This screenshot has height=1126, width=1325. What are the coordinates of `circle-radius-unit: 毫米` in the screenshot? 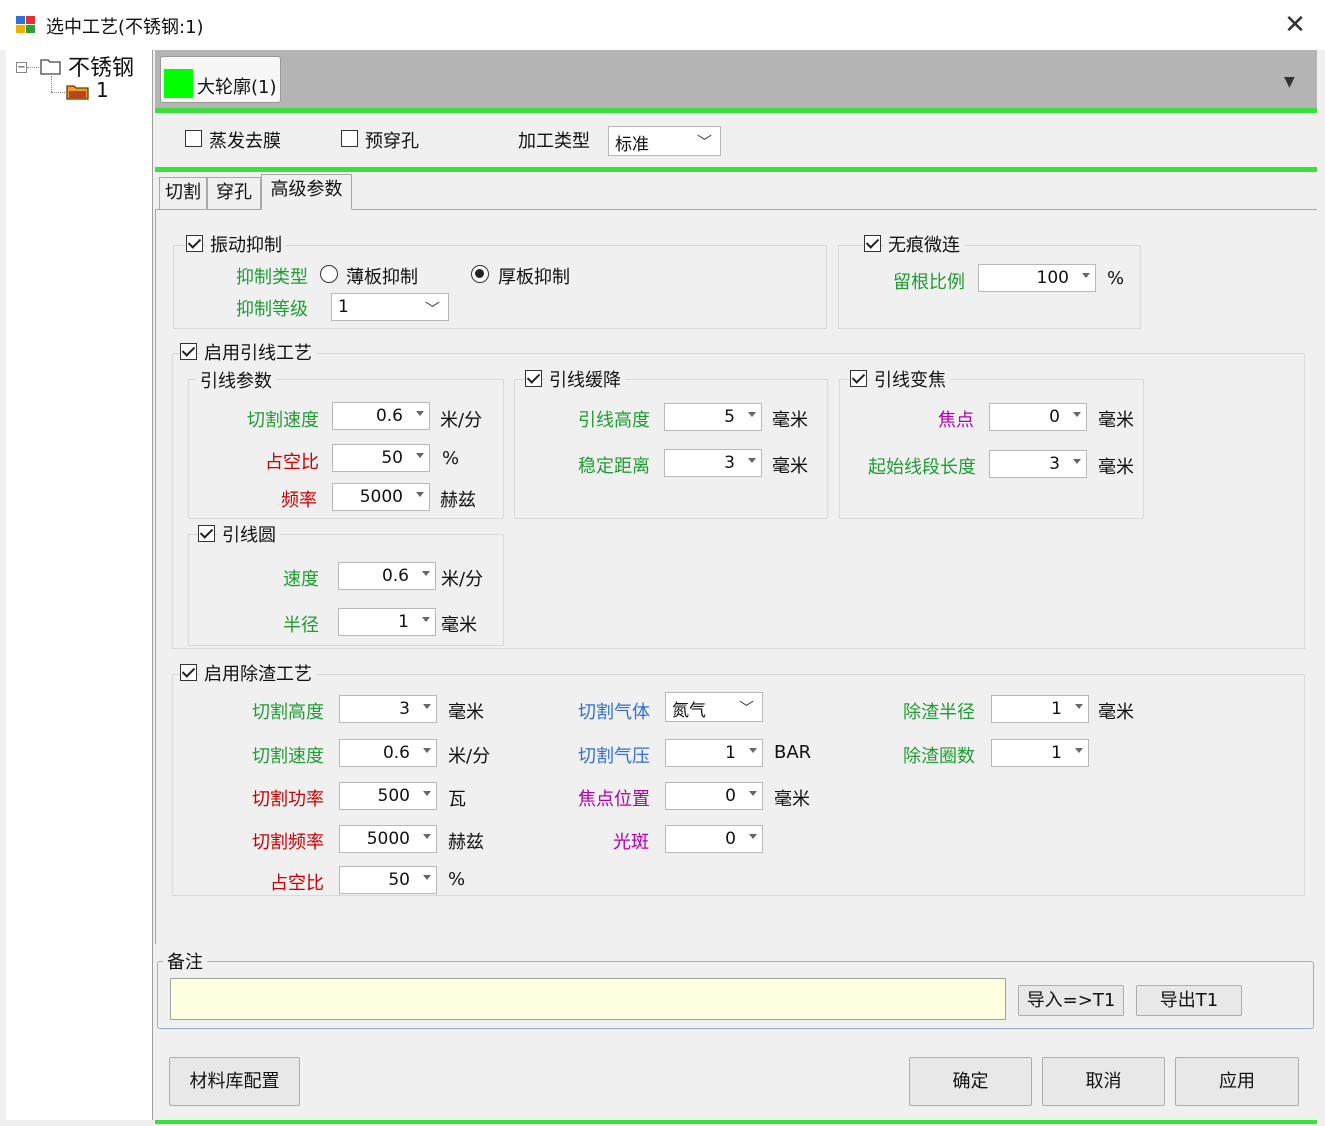 It's located at (459, 625).